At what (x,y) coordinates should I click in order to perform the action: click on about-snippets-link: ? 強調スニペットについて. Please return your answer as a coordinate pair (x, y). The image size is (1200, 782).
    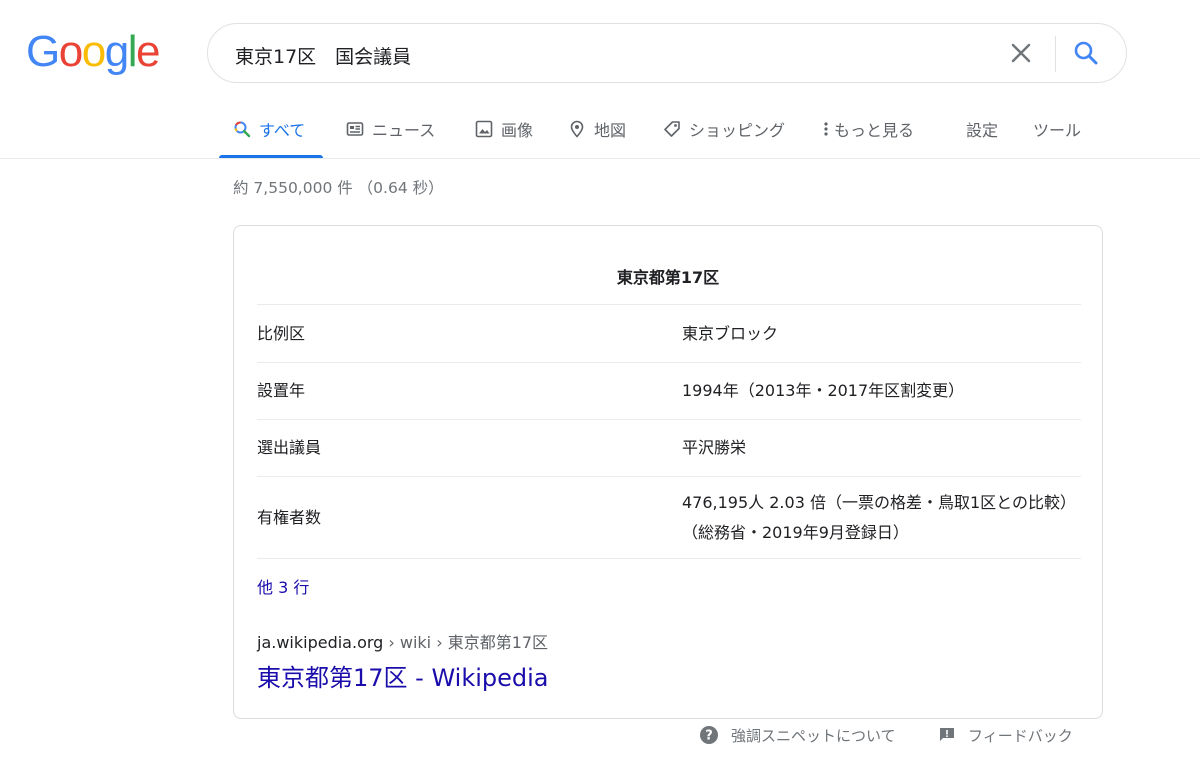
    Looking at the image, I should click on (797, 735).